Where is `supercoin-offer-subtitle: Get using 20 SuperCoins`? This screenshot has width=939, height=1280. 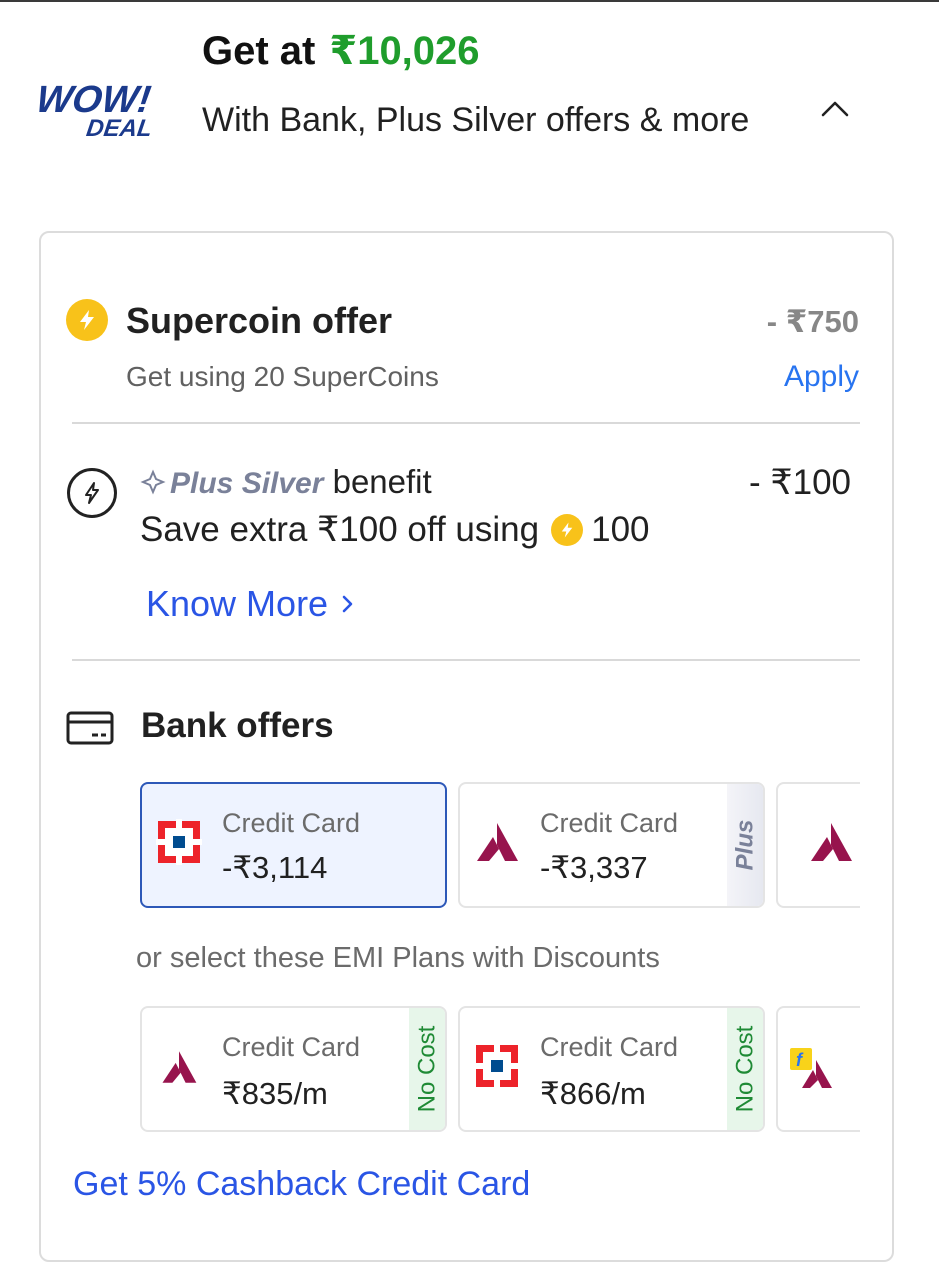 supercoin-offer-subtitle: Get using 20 SuperCoins is located at coordinates (282, 376).